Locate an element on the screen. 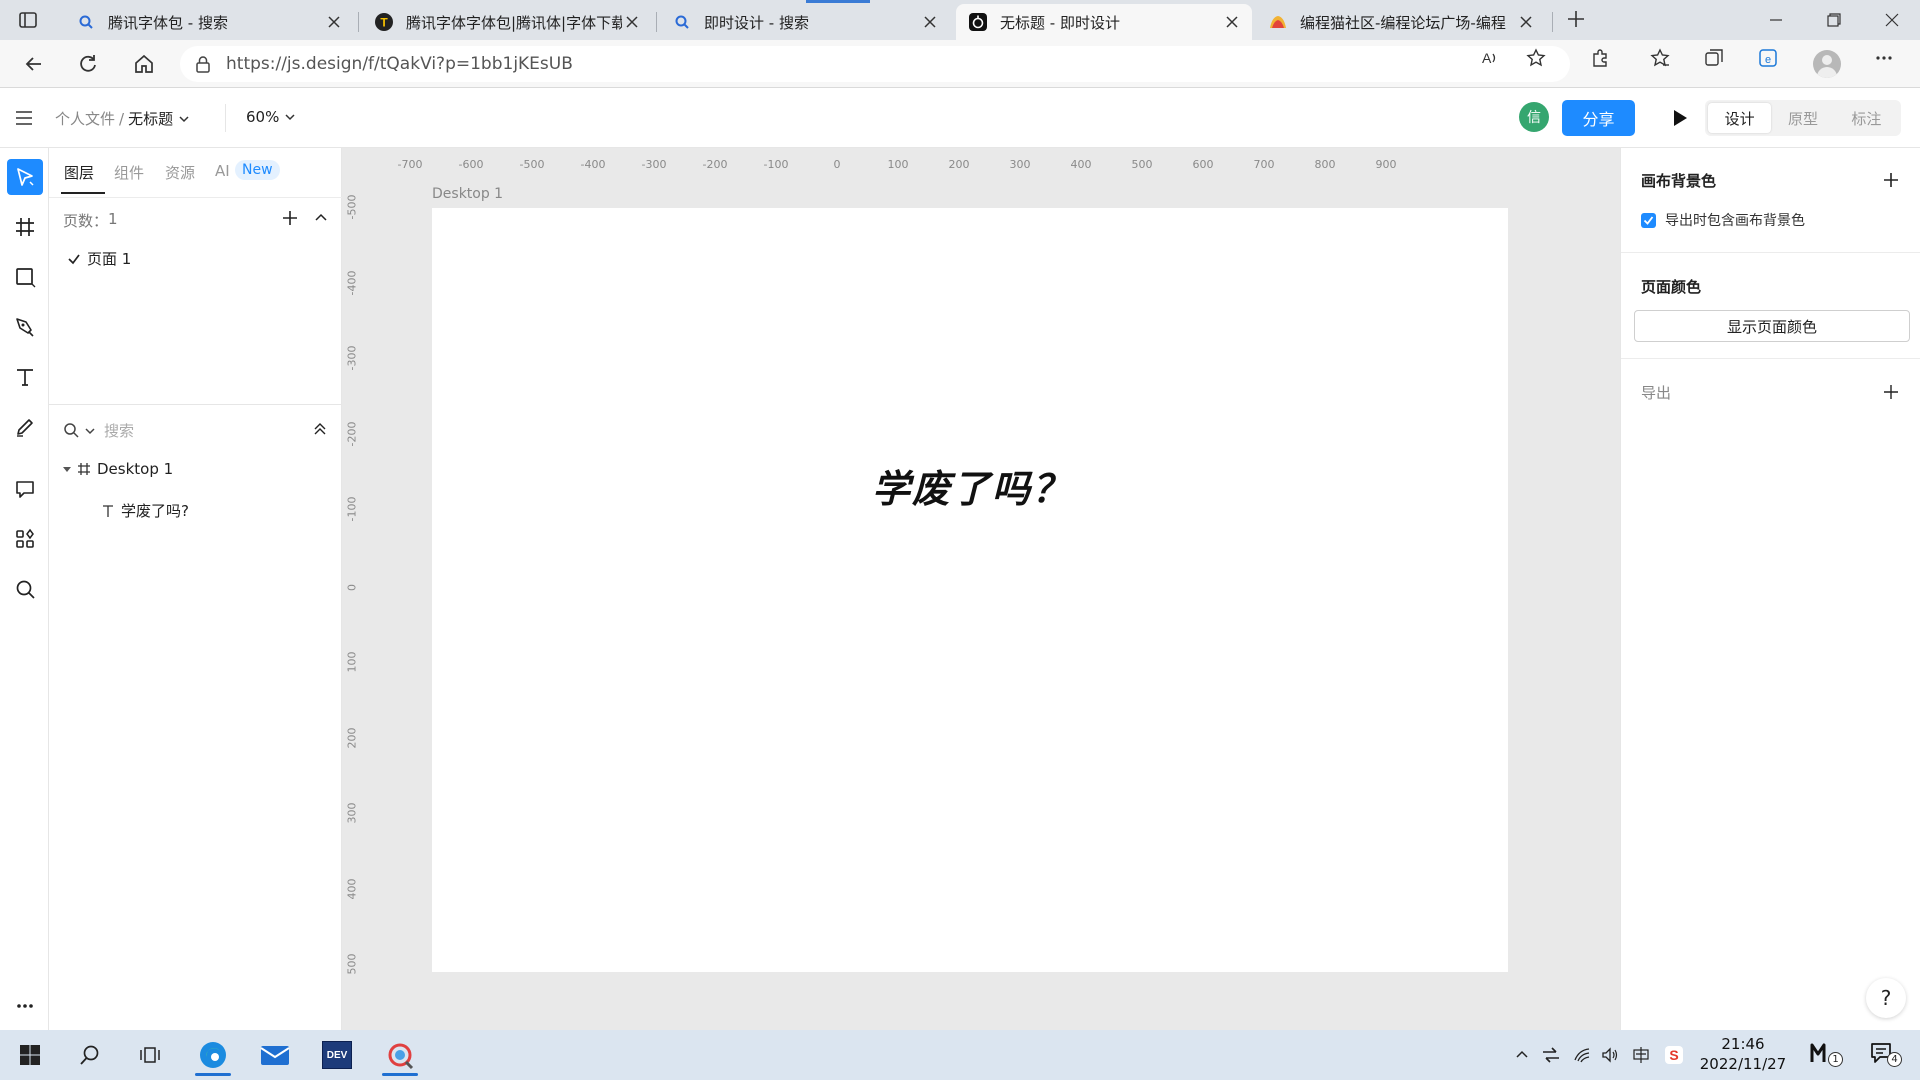 The height and width of the screenshot is (1080, 1920). extensions-icon is located at coordinates (1600, 58).